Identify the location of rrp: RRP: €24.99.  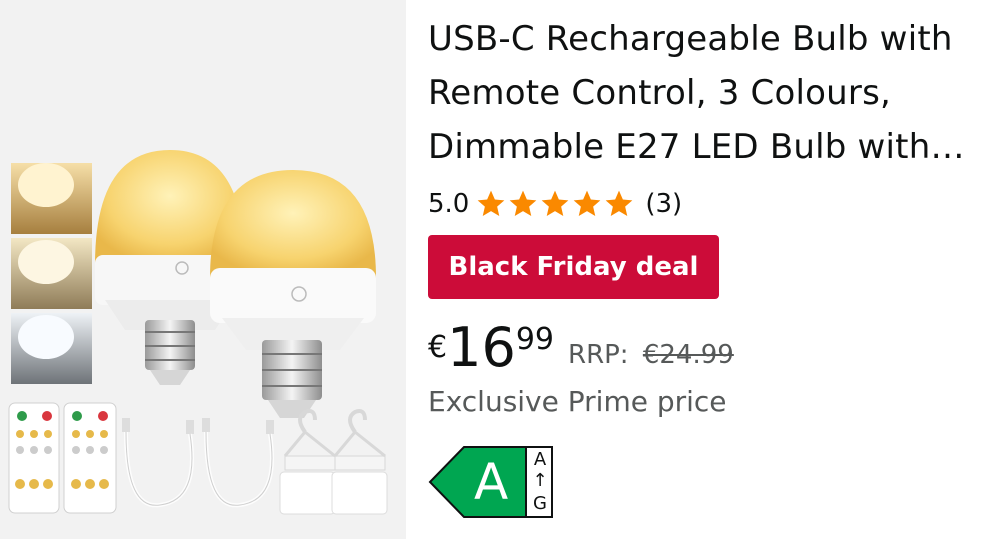
(651, 355).